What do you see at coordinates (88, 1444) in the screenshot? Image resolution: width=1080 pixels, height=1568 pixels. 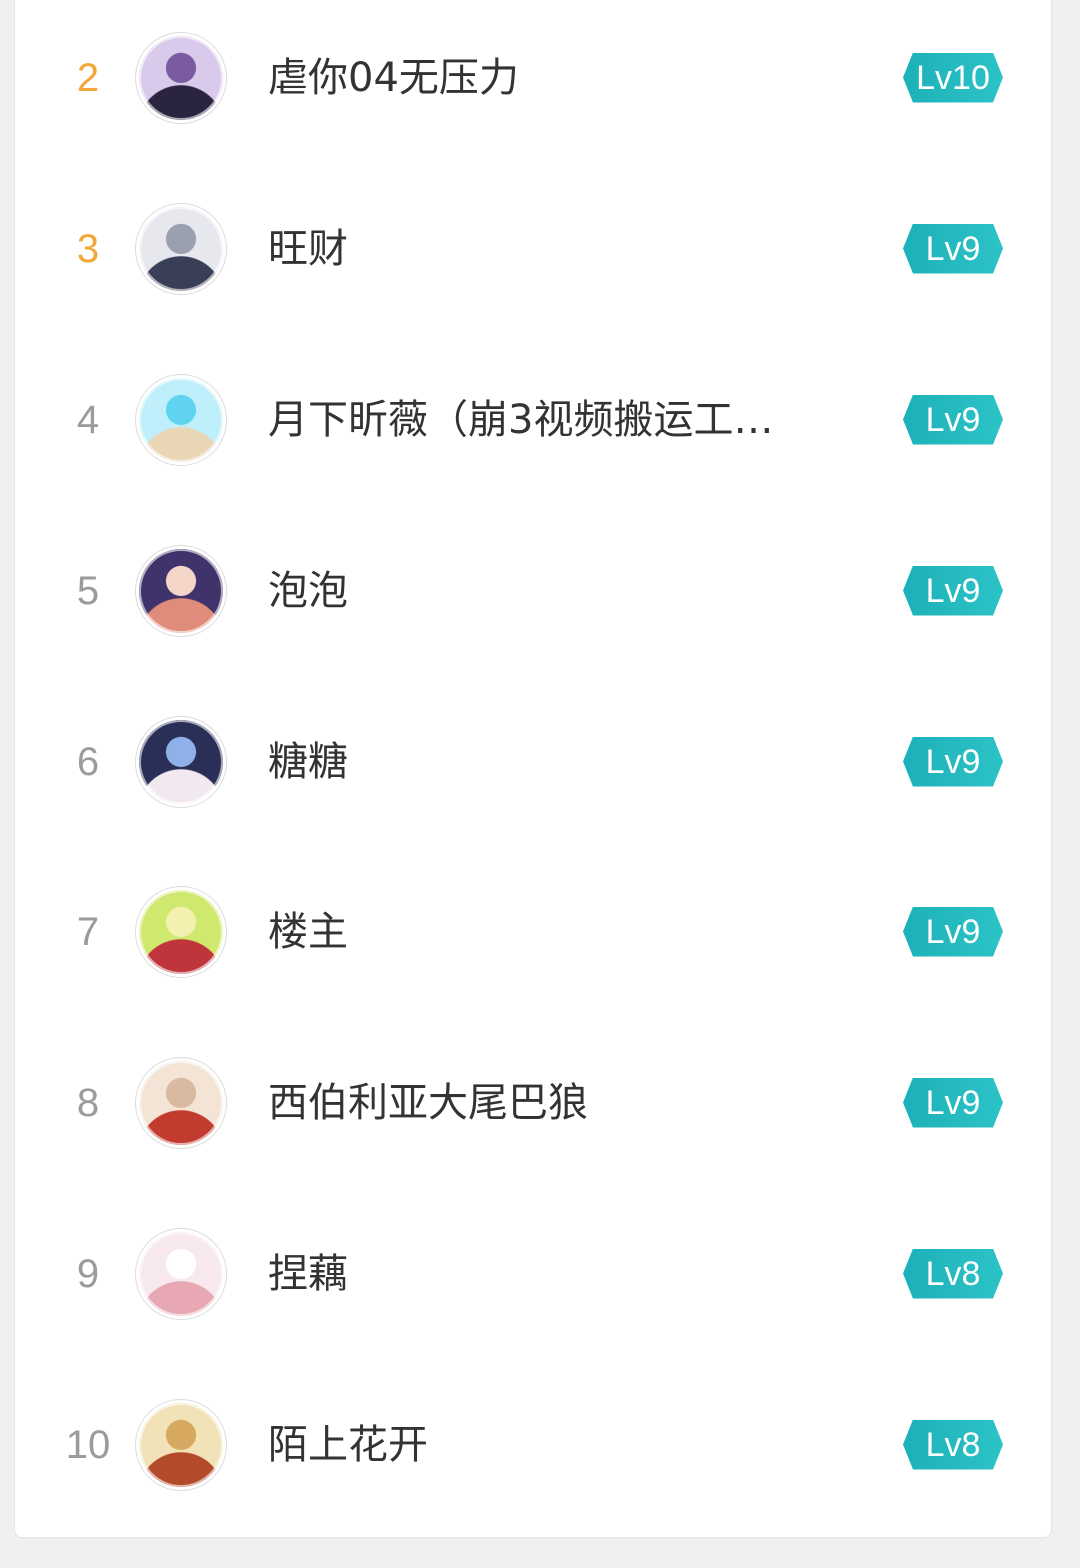 I see `rank-number: 10` at bounding box center [88, 1444].